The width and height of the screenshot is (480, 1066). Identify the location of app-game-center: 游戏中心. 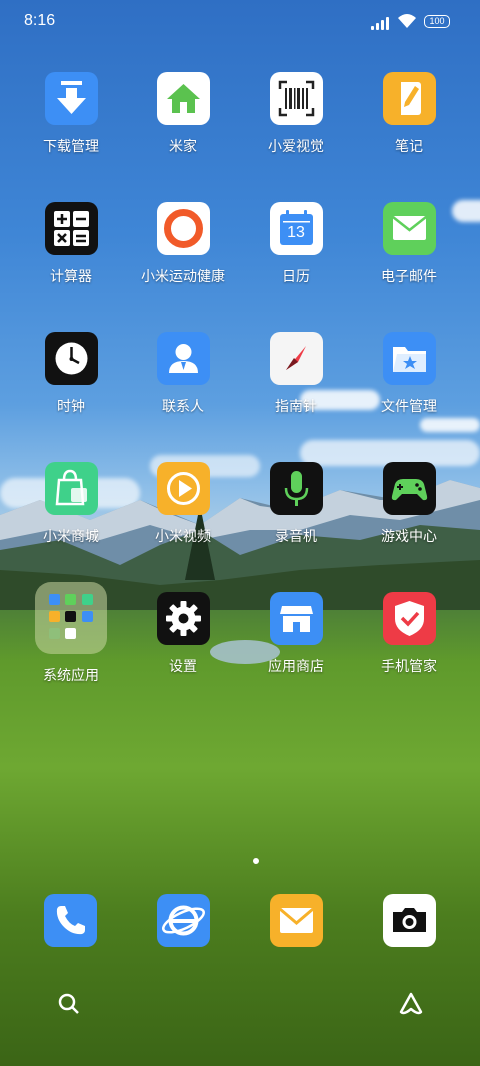
(409, 503).